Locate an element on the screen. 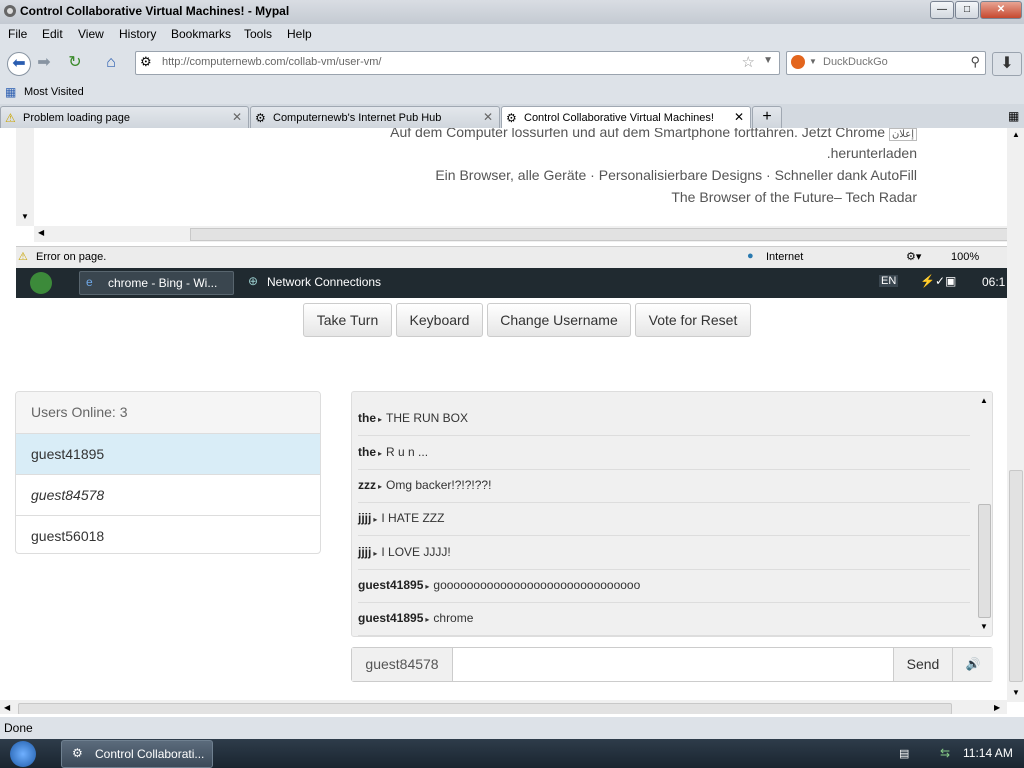 This screenshot has height=768, width=1024. network-tray-icon: ⇆ is located at coordinates (945, 753).